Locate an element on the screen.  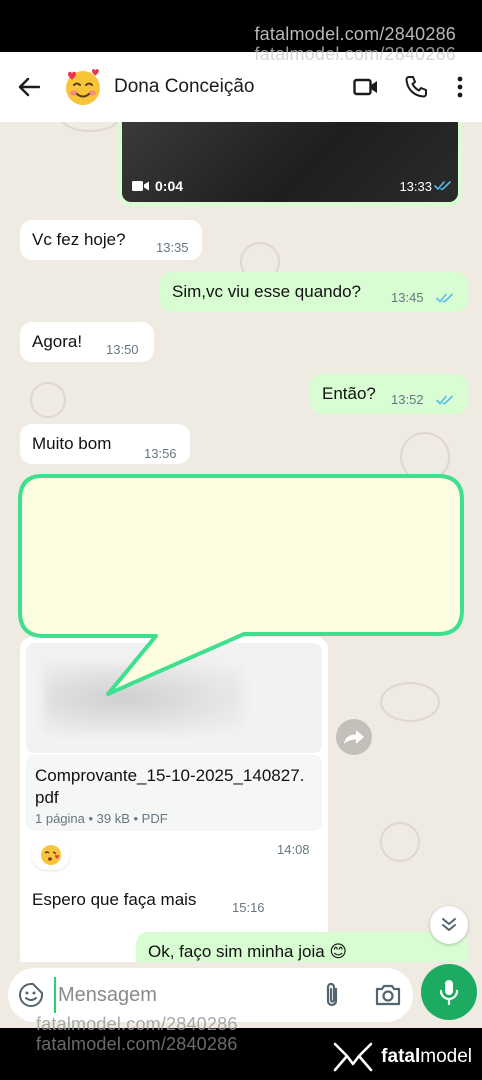
document-meta: 1 página • 39 kB • PDF is located at coordinates (101, 818).